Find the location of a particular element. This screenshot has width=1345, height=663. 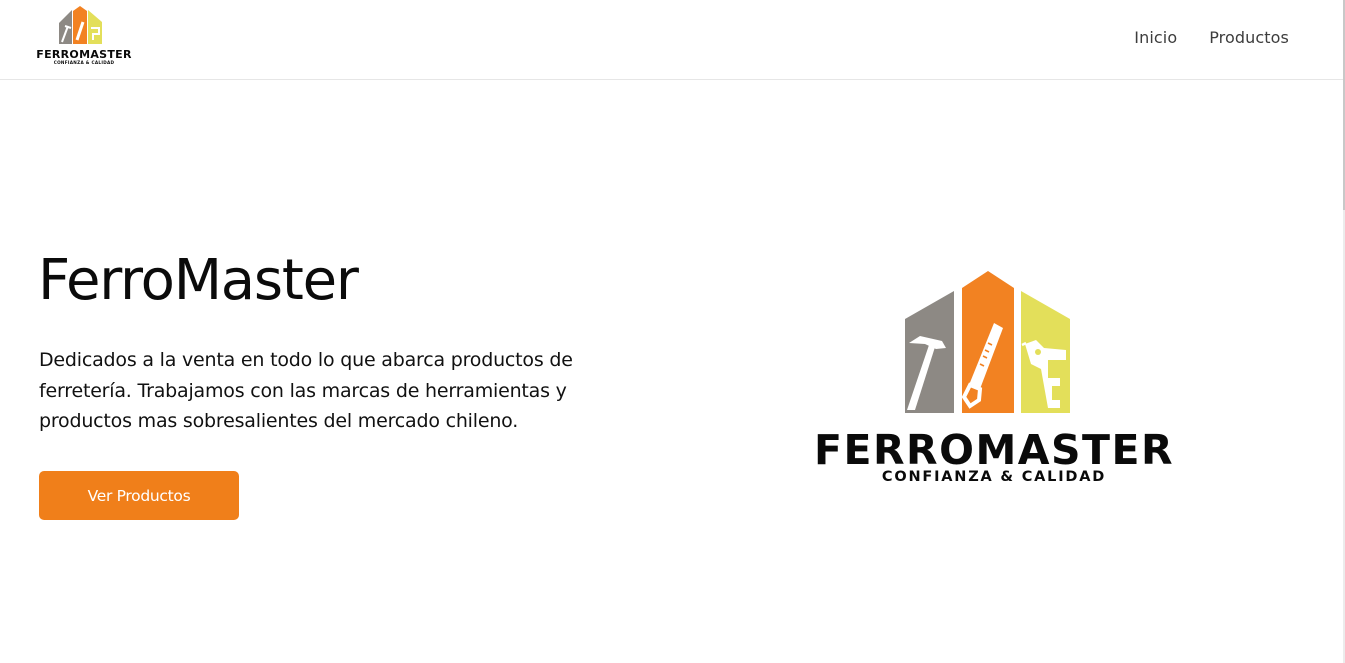

view-products-button: Ver Productos is located at coordinates (139, 495).